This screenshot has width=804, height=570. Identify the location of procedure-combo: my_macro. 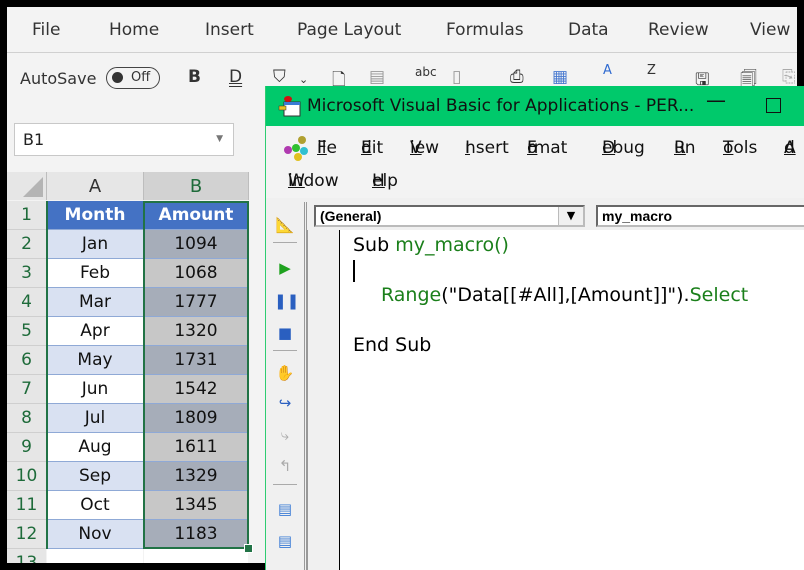
(700, 216).